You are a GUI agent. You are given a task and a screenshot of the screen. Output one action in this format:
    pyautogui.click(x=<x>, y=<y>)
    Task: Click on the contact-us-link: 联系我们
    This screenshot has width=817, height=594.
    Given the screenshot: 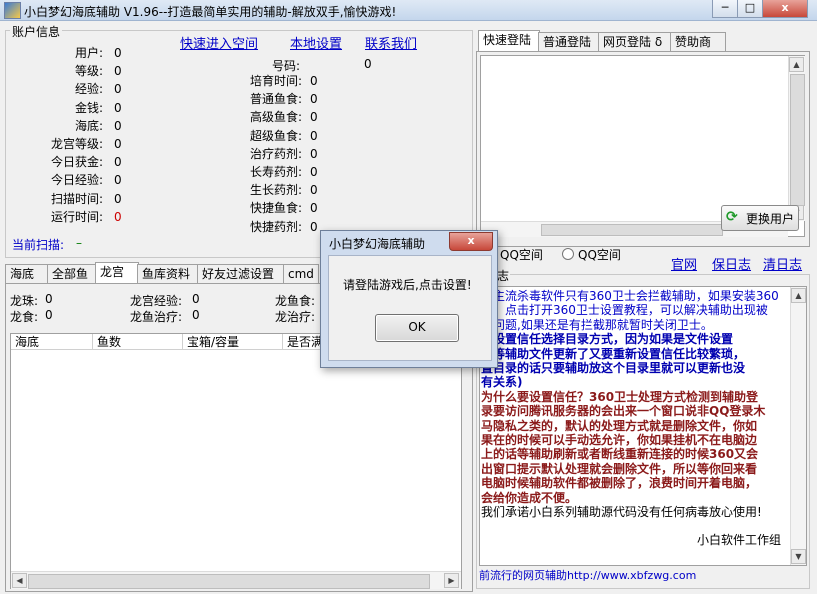 What is the action you would take?
    pyautogui.click(x=391, y=42)
    